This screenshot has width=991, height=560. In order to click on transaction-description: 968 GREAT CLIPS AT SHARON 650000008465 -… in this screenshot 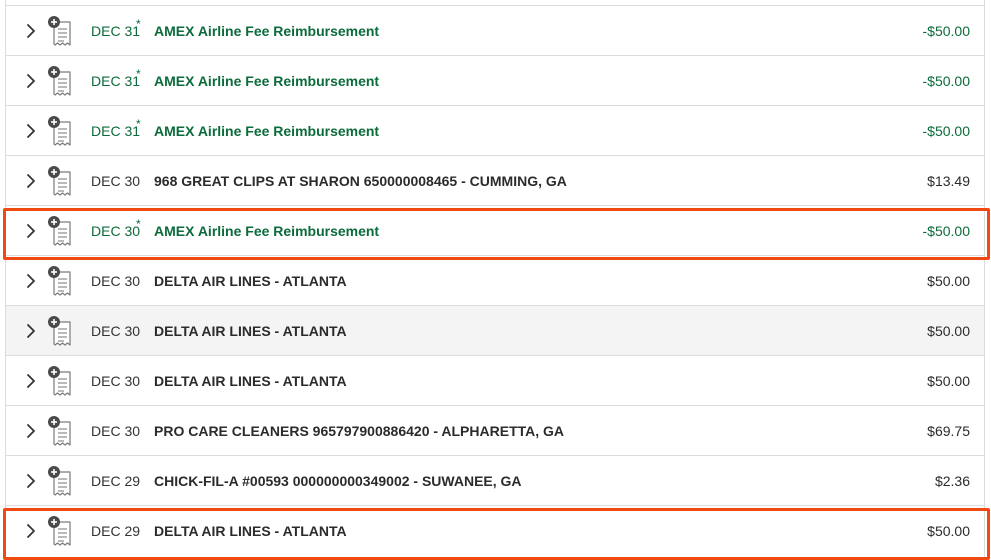, I will do `click(360, 181)`.